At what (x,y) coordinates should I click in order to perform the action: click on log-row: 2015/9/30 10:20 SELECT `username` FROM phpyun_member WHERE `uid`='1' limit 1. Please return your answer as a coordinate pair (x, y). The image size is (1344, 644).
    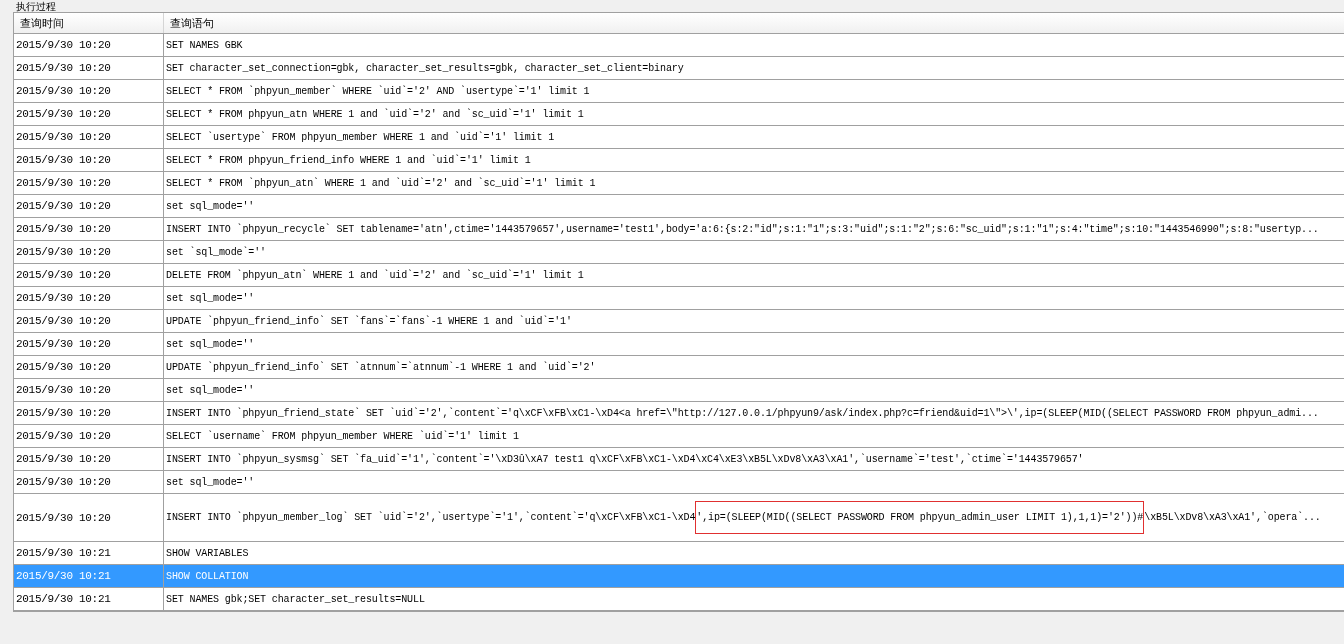
    Looking at the image, I should click on (679, 436).